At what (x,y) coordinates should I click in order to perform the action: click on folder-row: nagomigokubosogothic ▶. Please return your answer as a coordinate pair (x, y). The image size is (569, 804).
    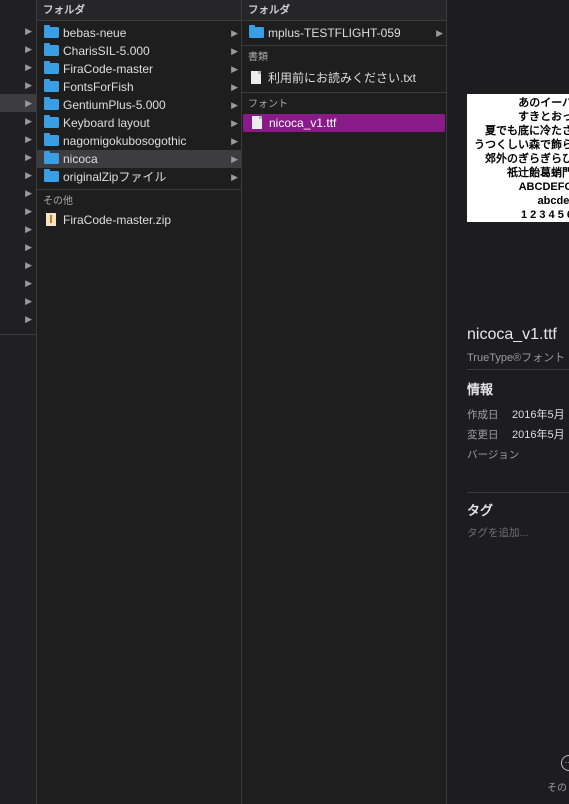
    Looking at the image, I should click on (139, 141).